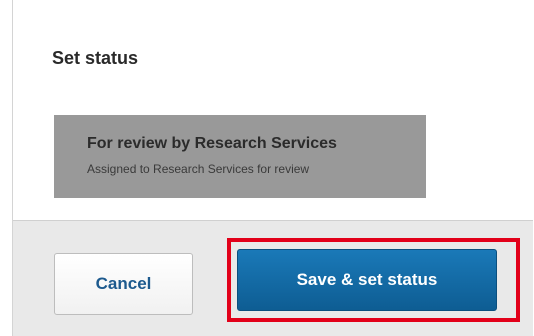  I want to click on cancel-button: Cancel, so click(123, 284).